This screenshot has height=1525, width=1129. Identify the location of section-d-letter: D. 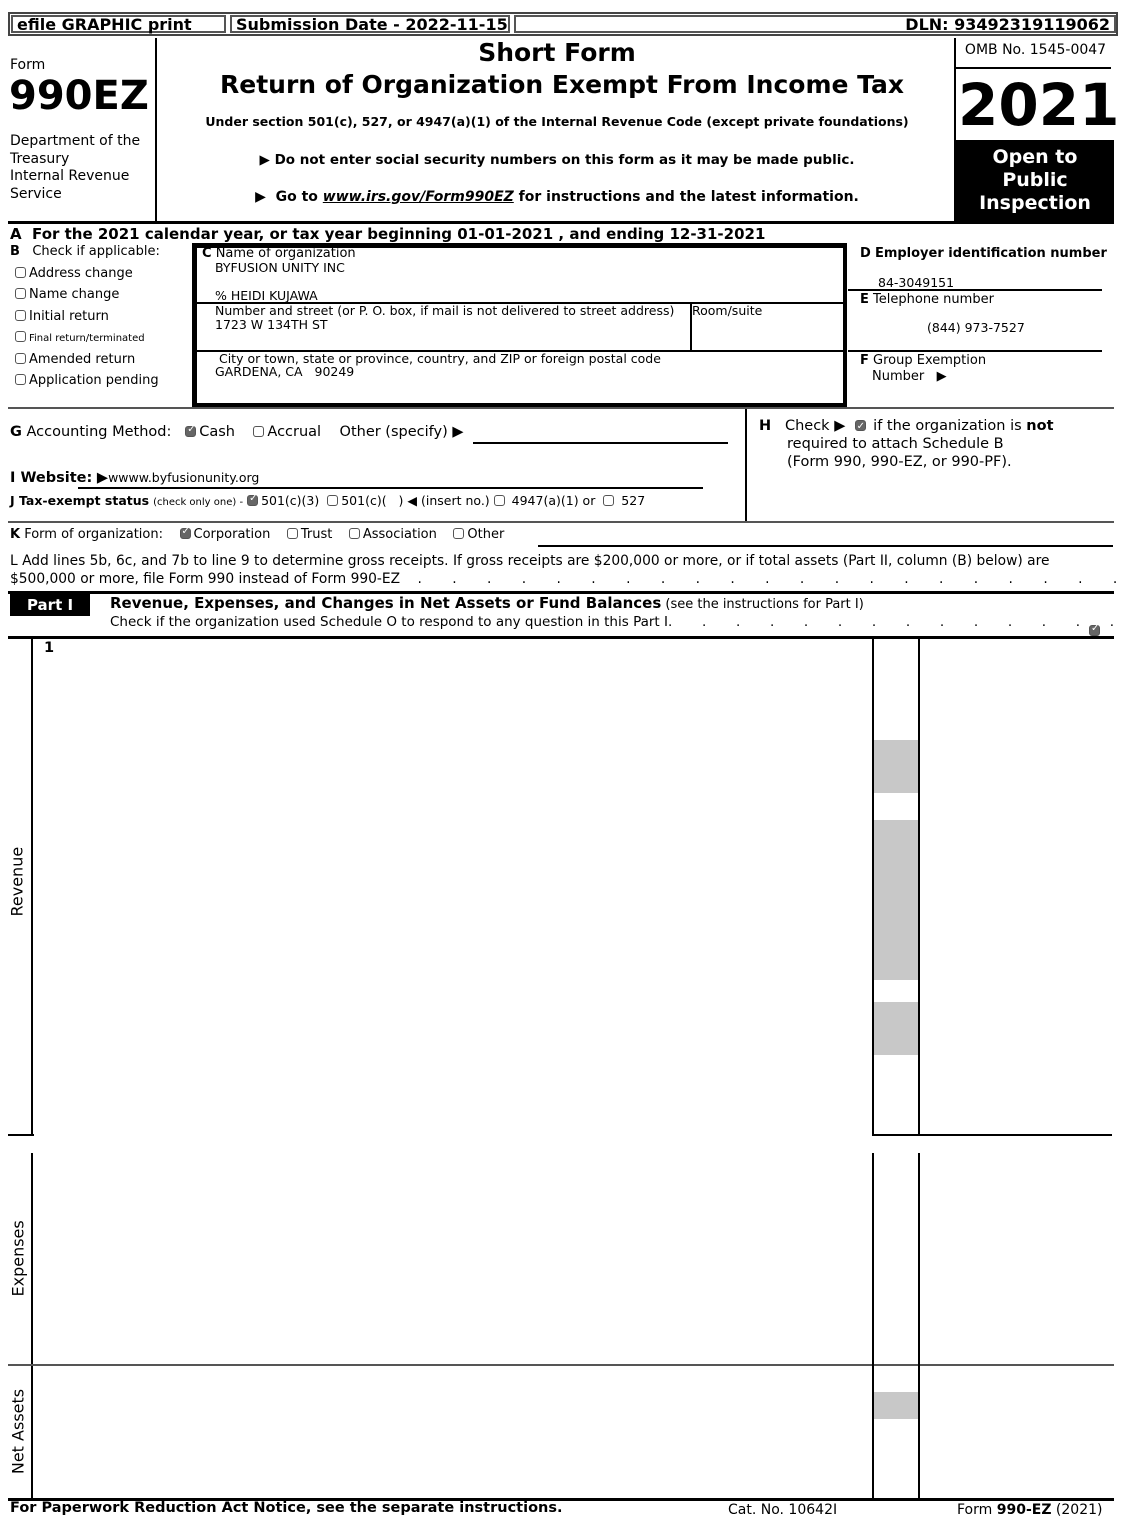
(865, 253).